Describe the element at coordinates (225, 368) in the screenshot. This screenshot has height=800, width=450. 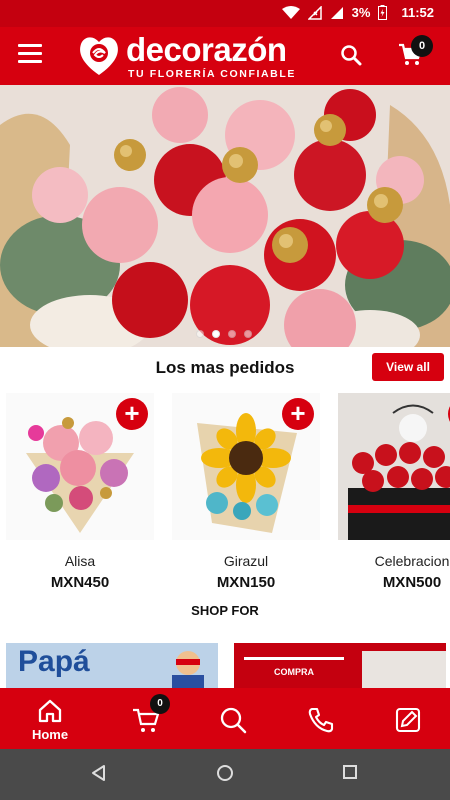
I see `featured-section-header: Los mas pedidos View all` at that location.